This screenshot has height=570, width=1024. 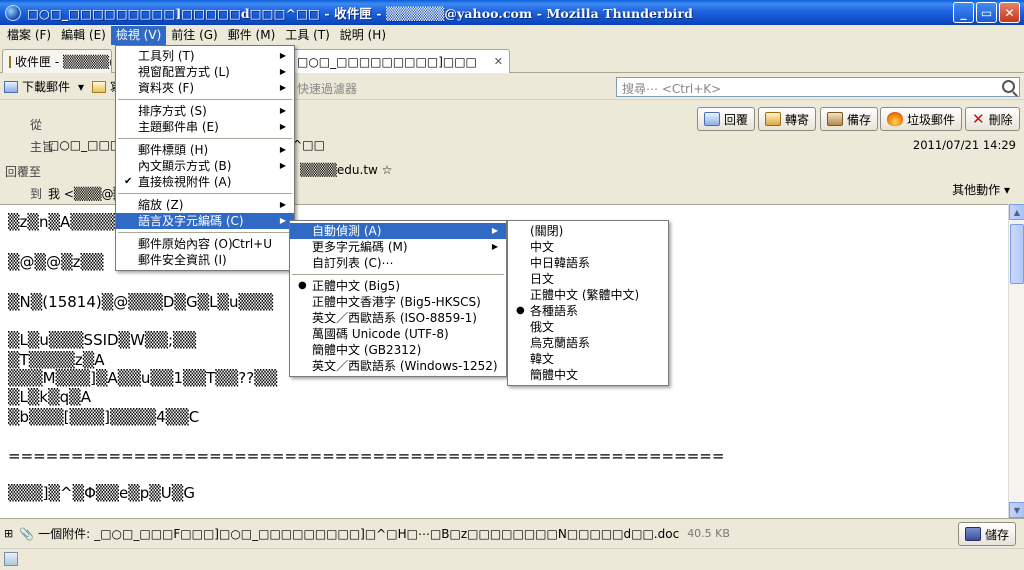 What do you see at coordinates (849, 119) in the screenshot?
I see `archive-button: 備存` at bounding box center [849, 119].